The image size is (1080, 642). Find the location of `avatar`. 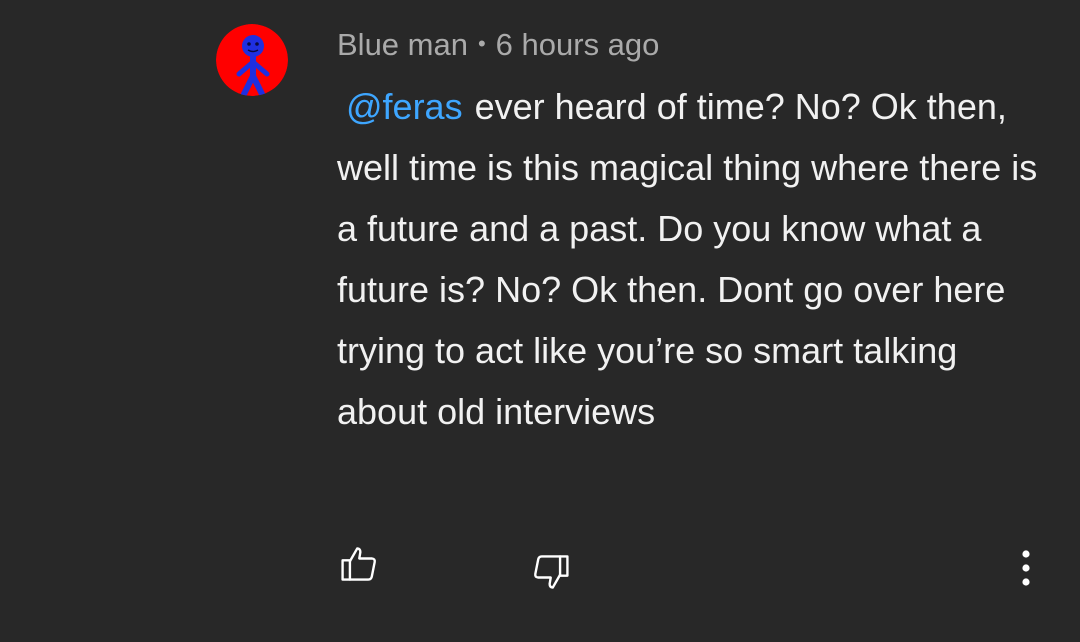

avatar is located at coordinates (252, 60).